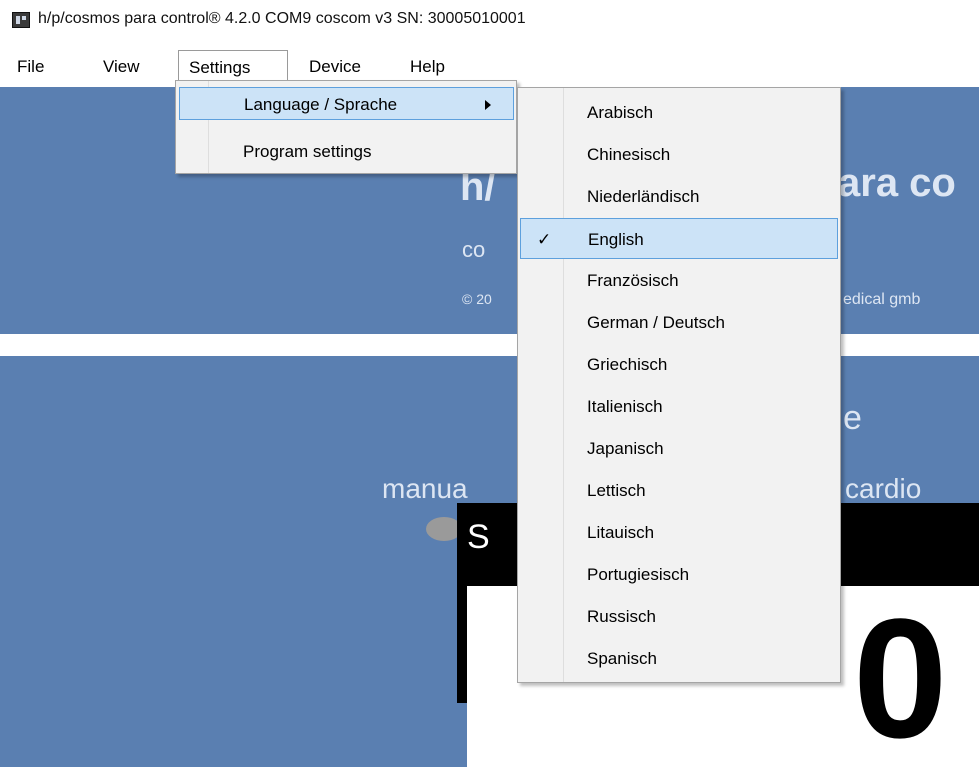 Image resolution: width=979 pixels, height=774 pixels. I want to click on language-portugiesisch: Portugiesisch, so click(679, 574).